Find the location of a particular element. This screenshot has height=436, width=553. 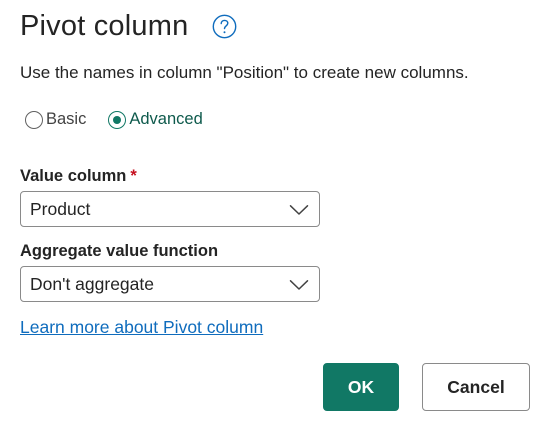

mode-radio-group: Basic Advanced is located at coordinates (114, 119).